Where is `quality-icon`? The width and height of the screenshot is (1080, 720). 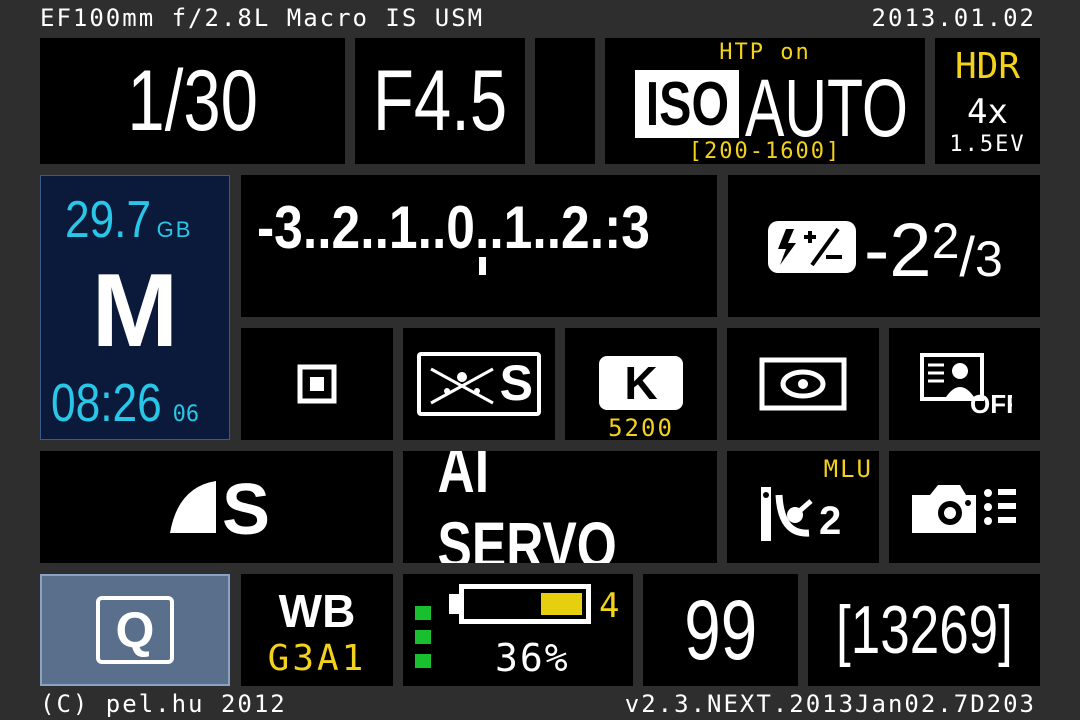 quality-icon is located at coordinates (193, 507).